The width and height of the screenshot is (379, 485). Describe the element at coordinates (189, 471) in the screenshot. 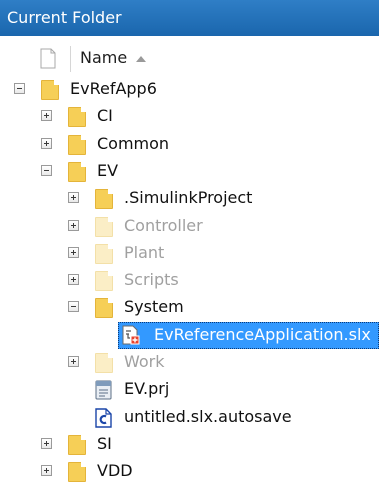

I see `tree-row: VDD` at that location.